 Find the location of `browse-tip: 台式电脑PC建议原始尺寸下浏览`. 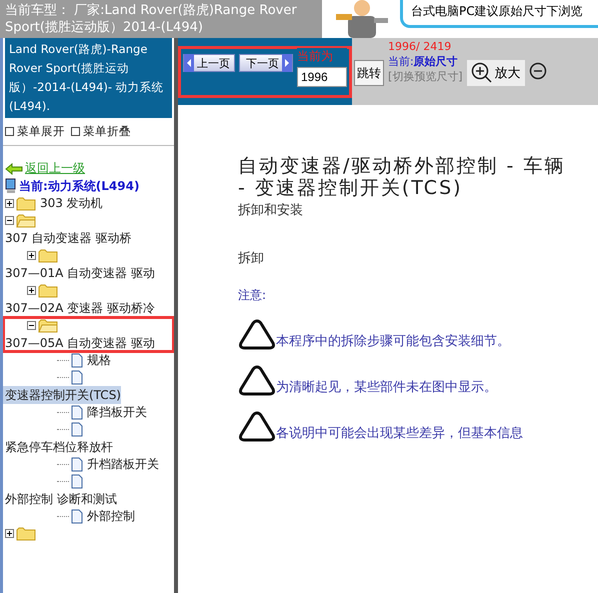

browse-tip: 台式电脑PC建议原始尺寸下浏览 is located at coordinates (499, 14).